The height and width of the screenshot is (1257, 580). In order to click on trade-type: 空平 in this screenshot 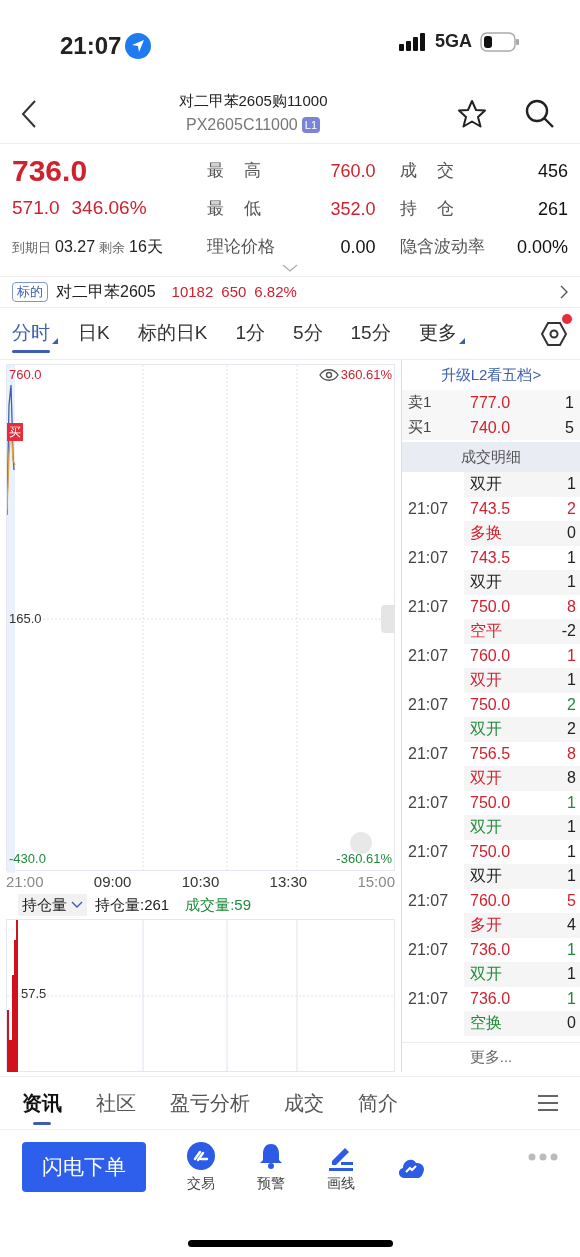, I will do `click(486, 631)`.